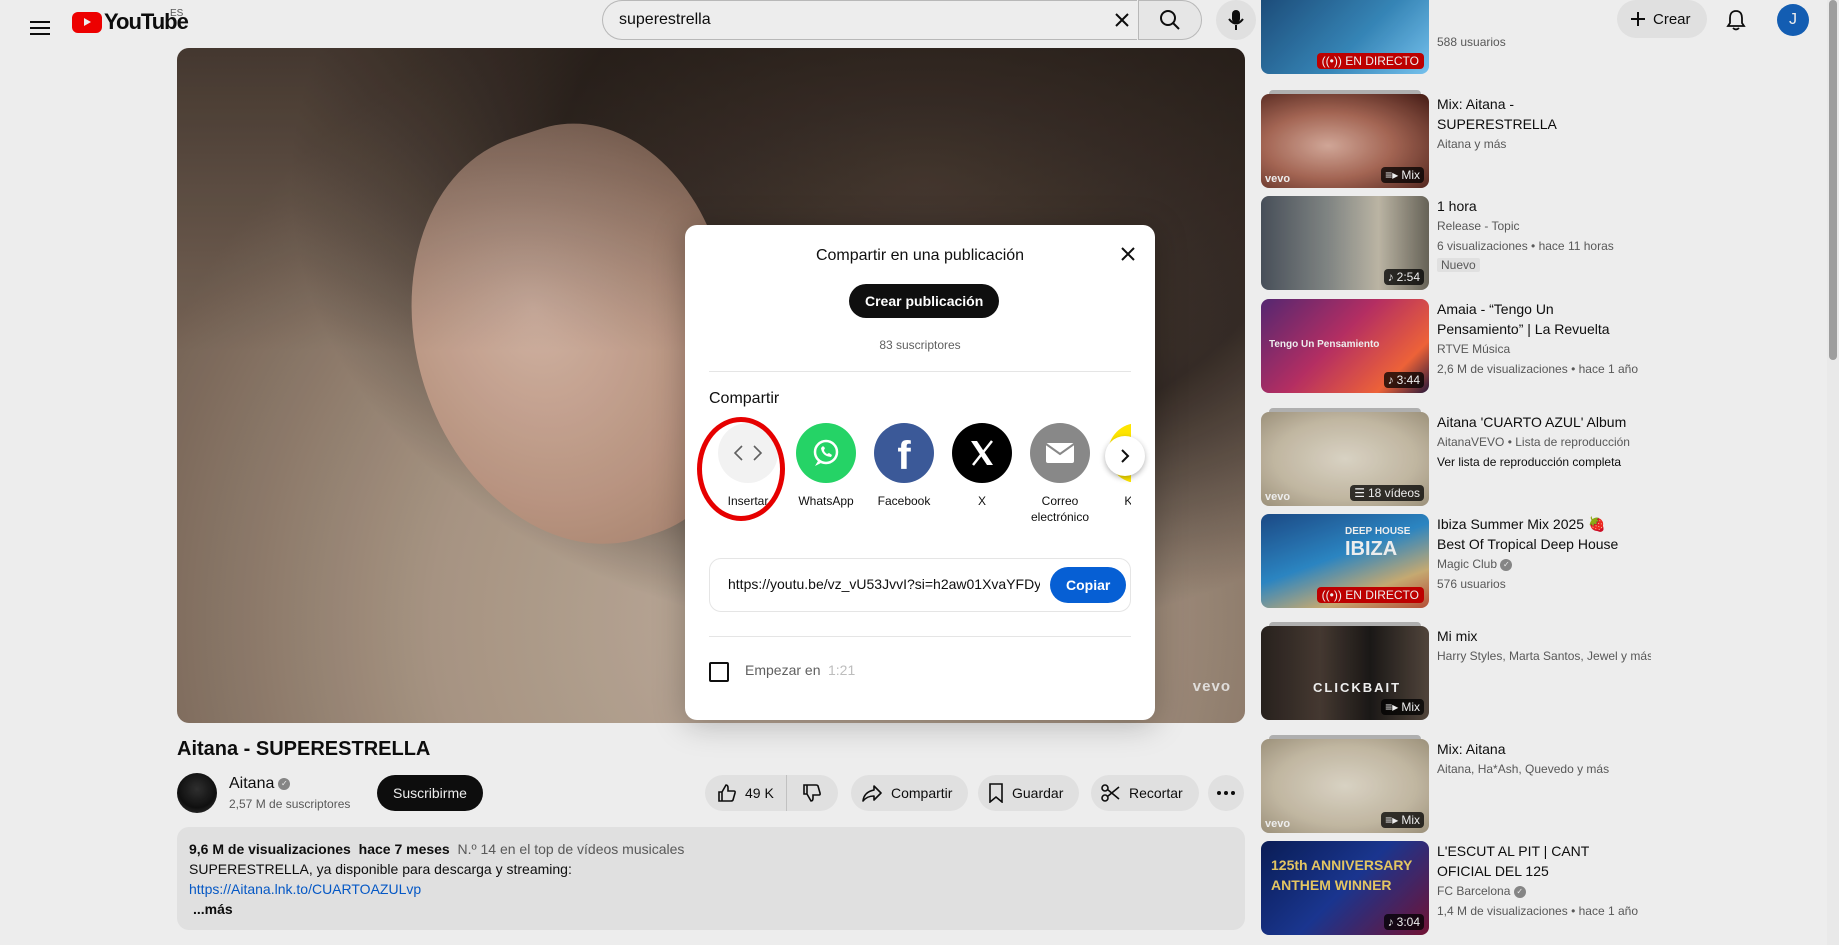 The height and width of the screenshot is (945, 1839). What do you see at coordinates (741, 469) in the screenshot?
I see `red-circle-annotation` at bounding box center [741, 469].